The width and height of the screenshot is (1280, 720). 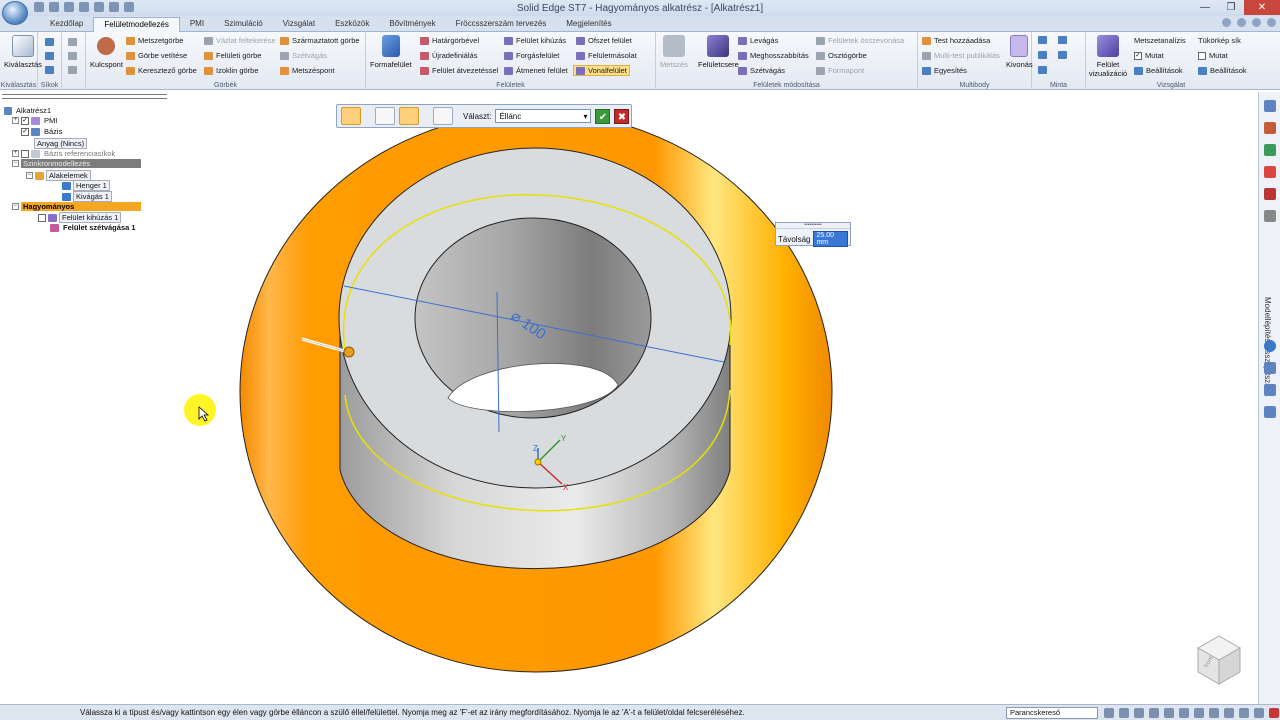 I want to click on view-controls, so click(x=1191, y=713).